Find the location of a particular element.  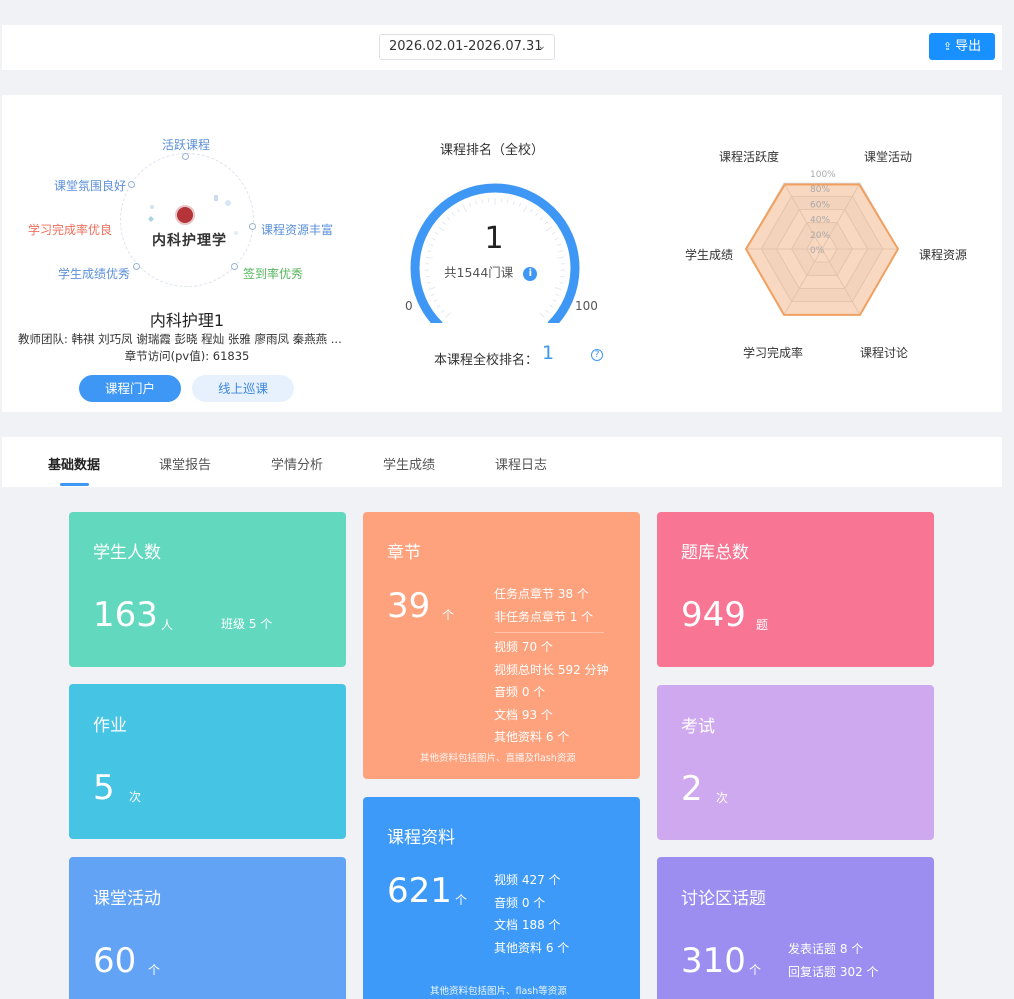

chapter-visits: 章节访问(pv值): 61835 is located at coordinates (187, 356).